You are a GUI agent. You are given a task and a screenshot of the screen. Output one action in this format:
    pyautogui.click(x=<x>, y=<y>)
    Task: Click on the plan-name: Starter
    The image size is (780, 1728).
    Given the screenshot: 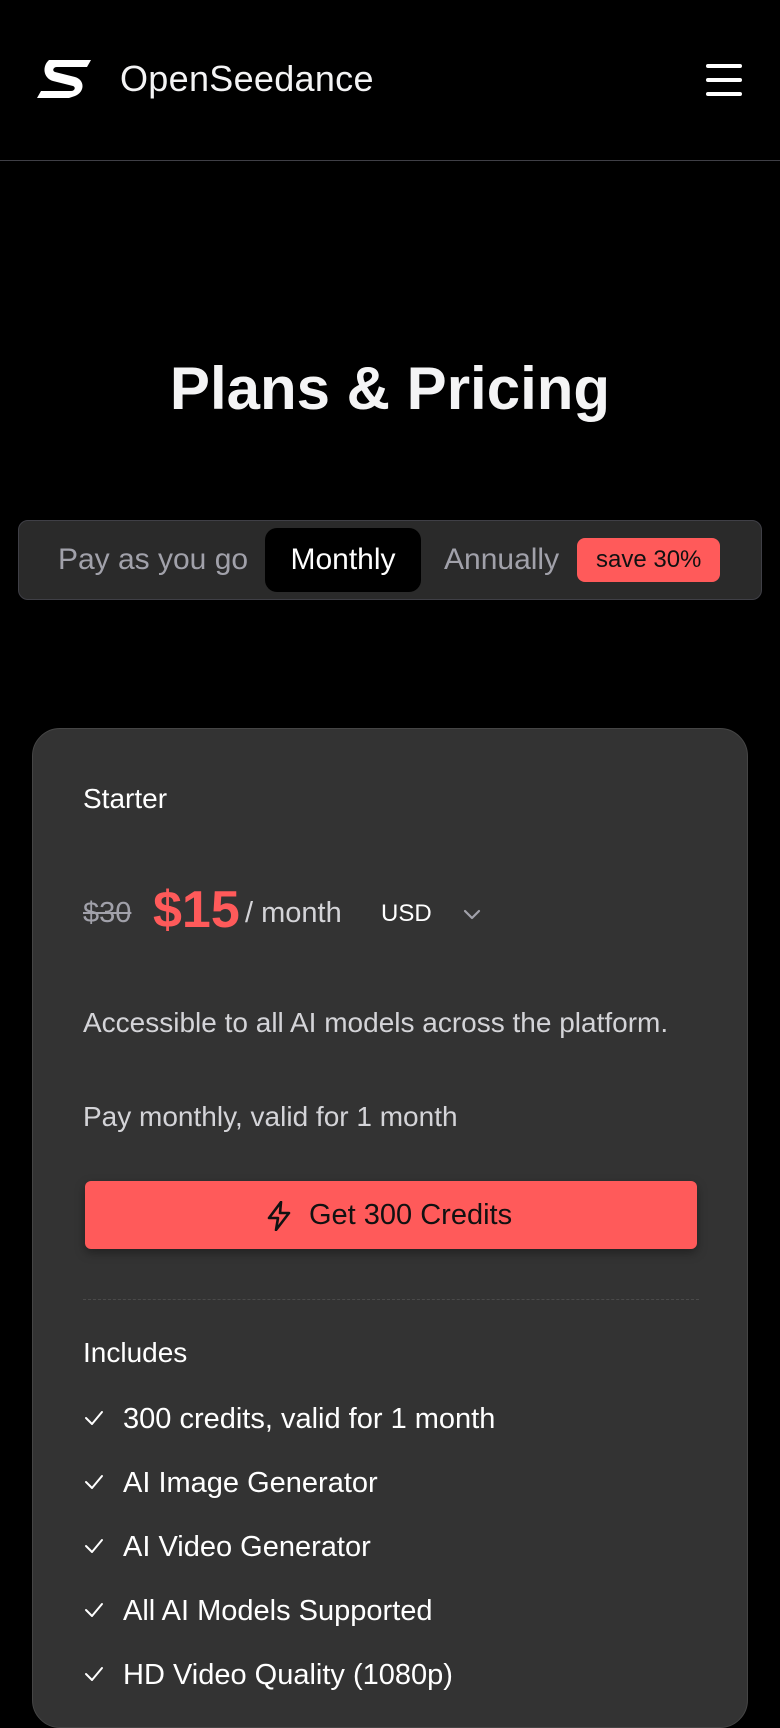 What is the action you would take?
    pyautogui.click(x=125, y=798)
    